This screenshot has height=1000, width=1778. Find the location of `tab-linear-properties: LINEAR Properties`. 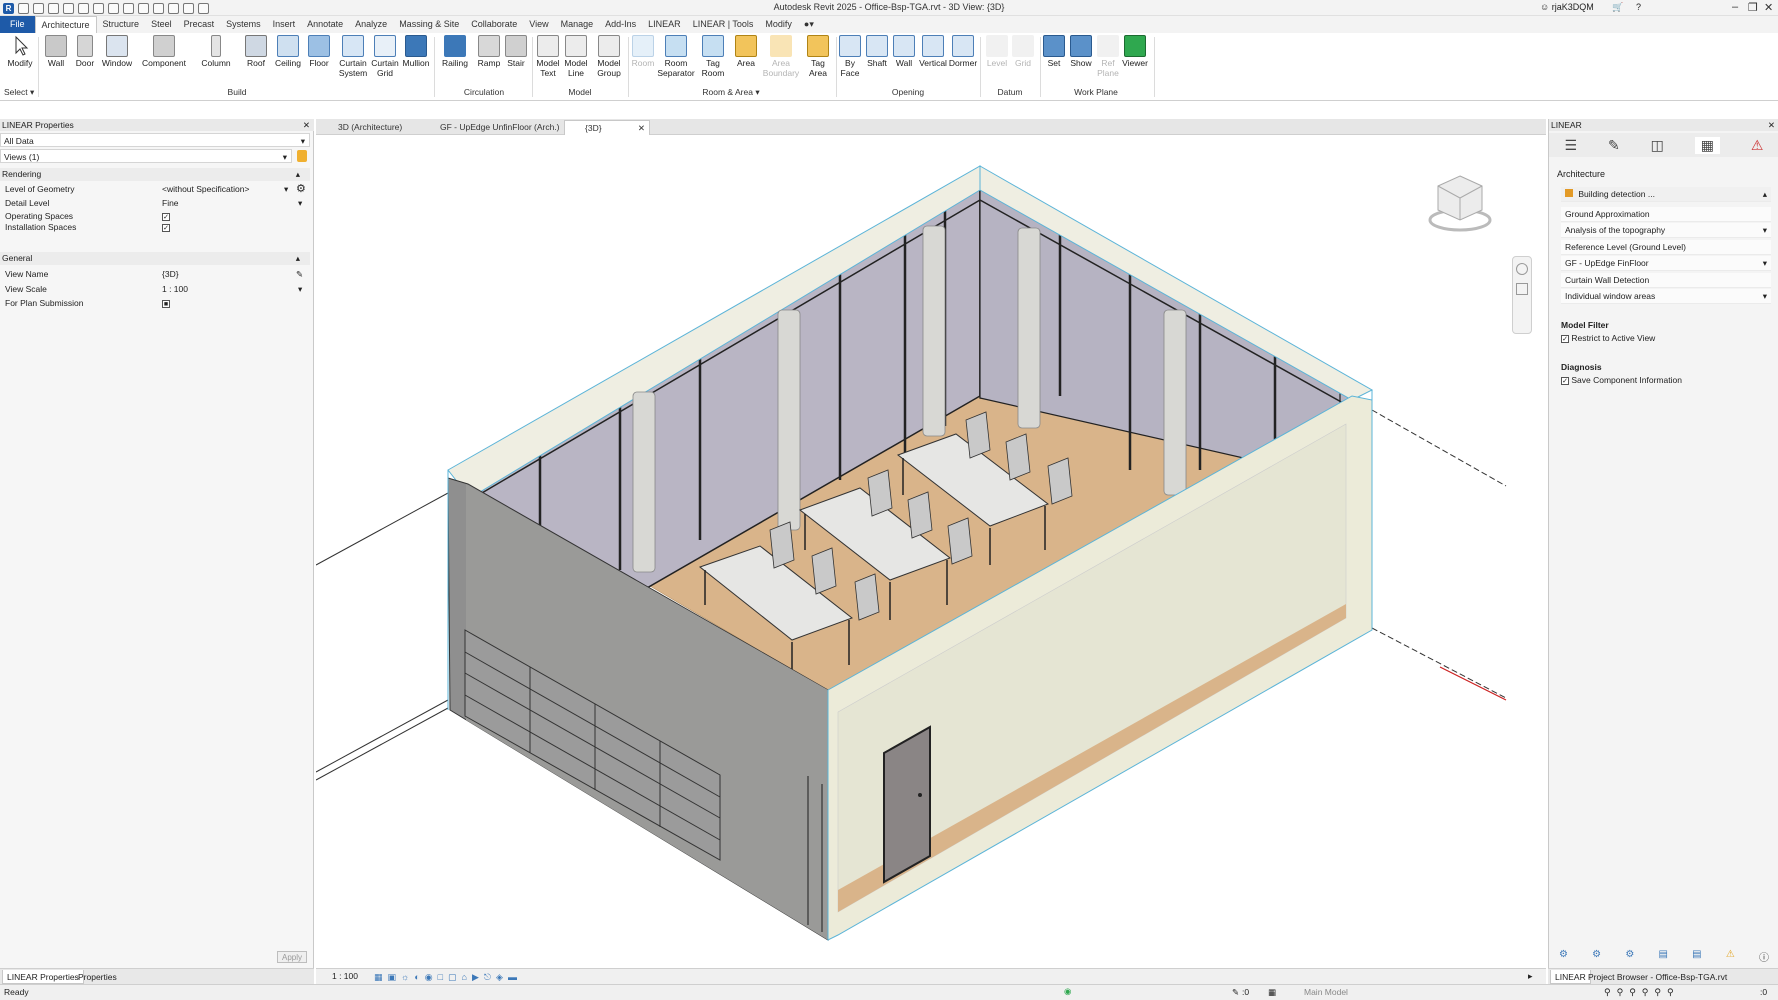

tab-linear-properties: LINEAR Properties is located at coordinates (43, 977).